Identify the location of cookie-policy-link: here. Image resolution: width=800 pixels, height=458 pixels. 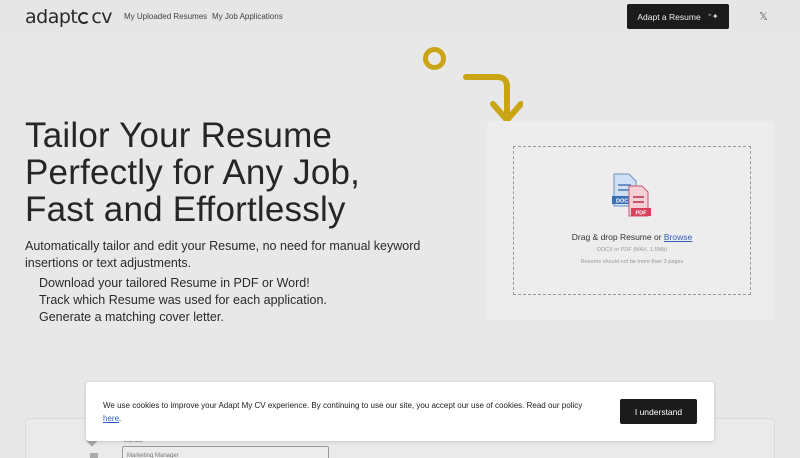
(111, 418).